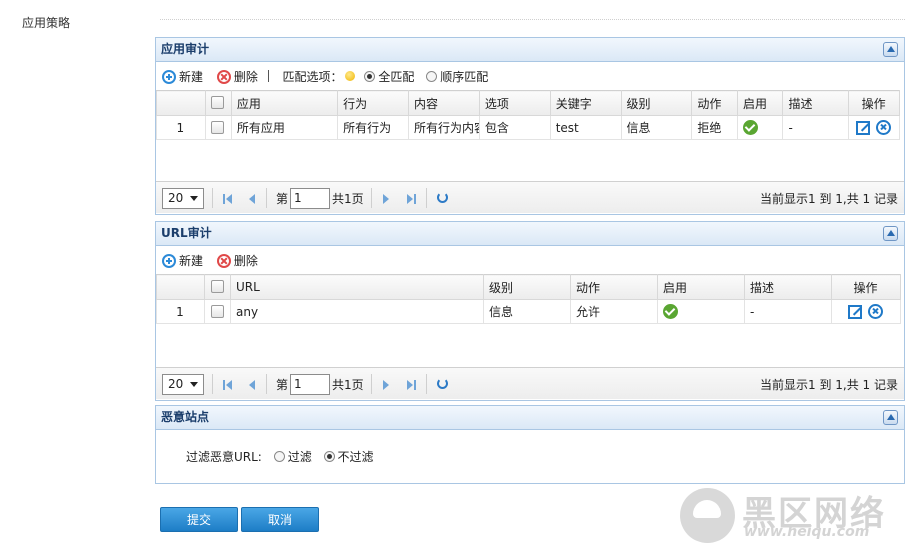 The height and width of the screenshot is (547, 911). What do you see at coordinates (357, 287) in the screenshot?
I see `col-header: URL` at bounding box center [357, 287].